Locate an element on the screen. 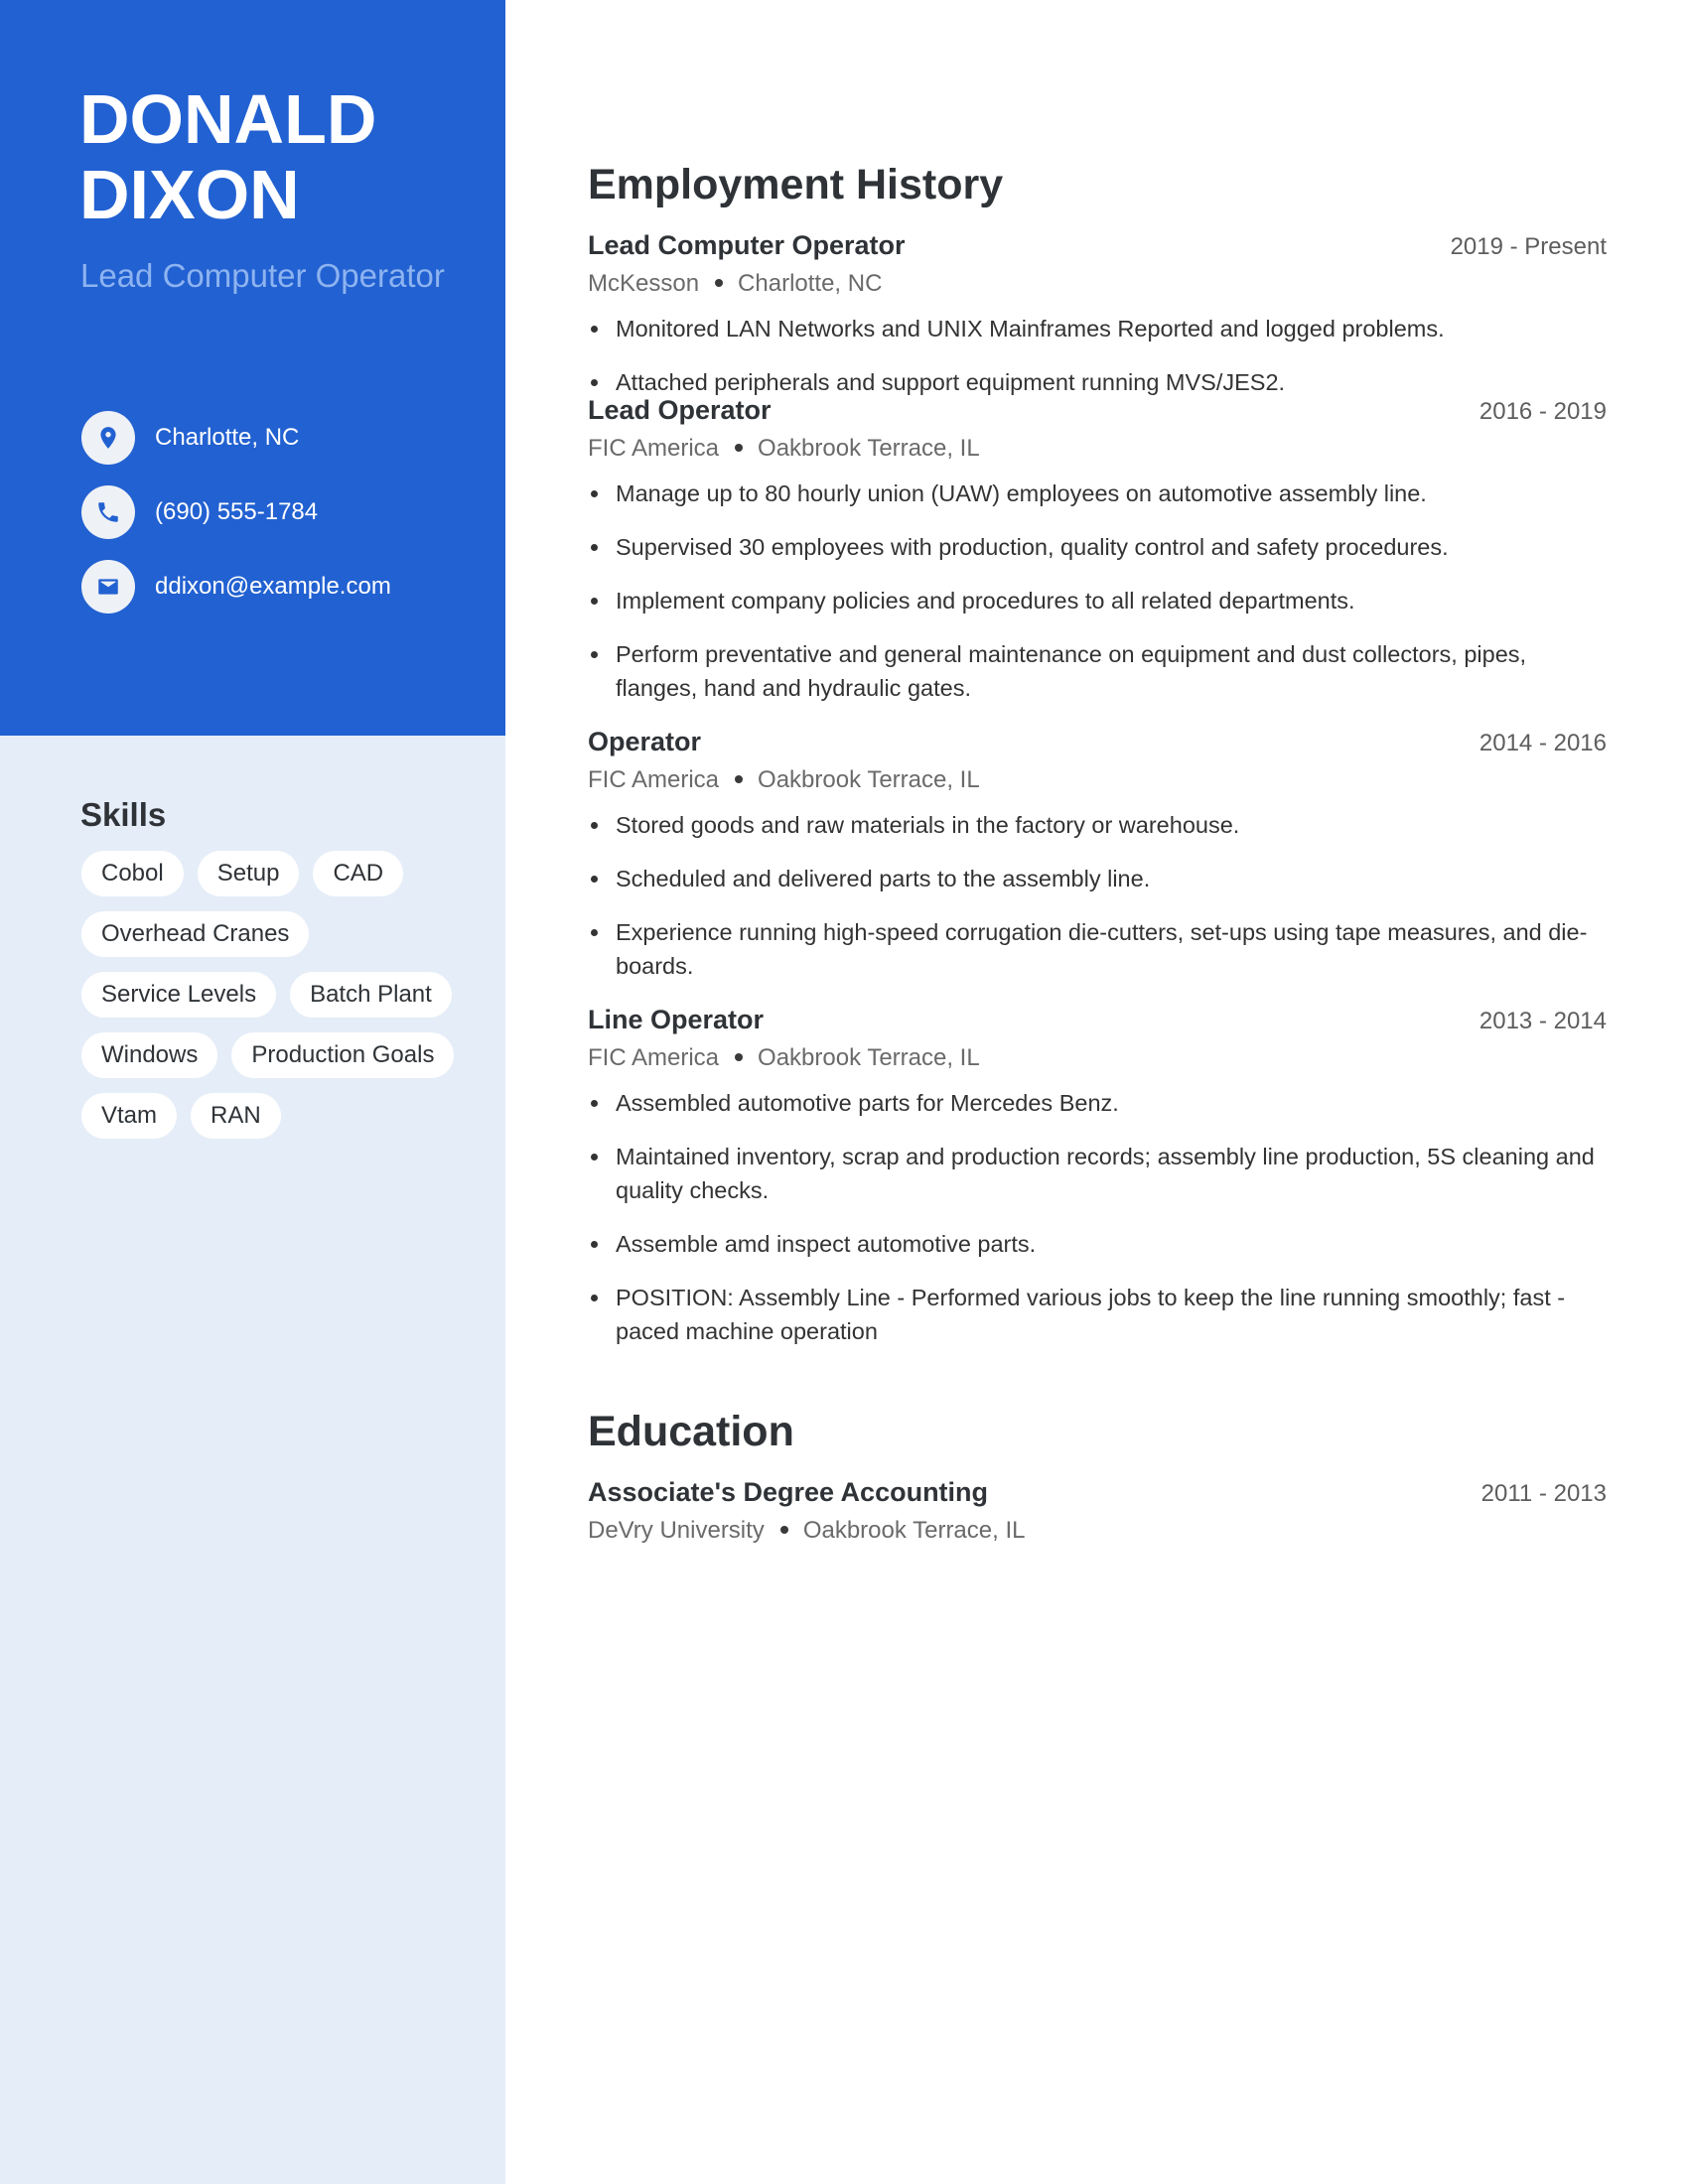  skill-tag: Service Levels is located at coordinates (179, 995).